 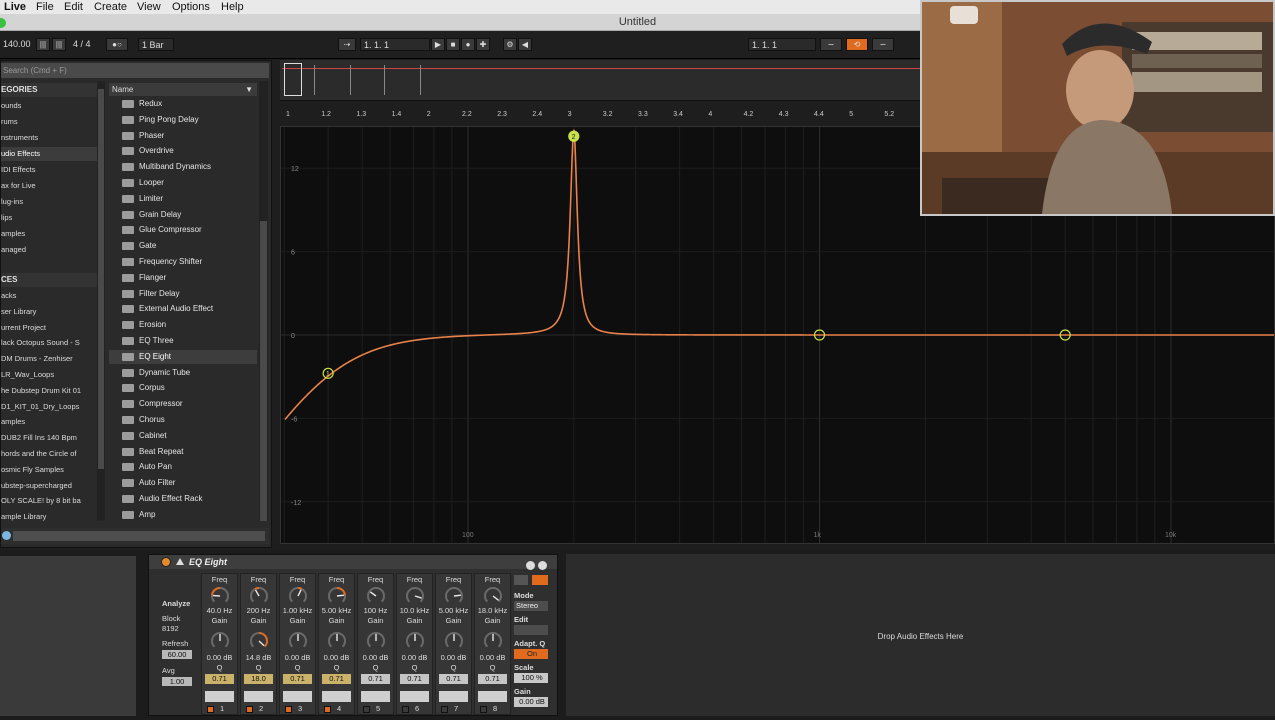 What do you see at coordinates (110, 7) in the screenshot?
I see `menu-create: Create` at bounding box center [110, 7].